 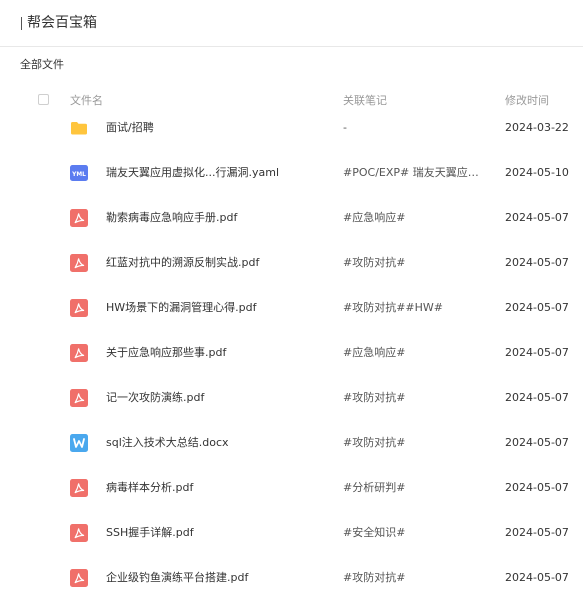 I want to click on file-name: 关于应急响应那些事.pdf, so click(x=216, y=353).